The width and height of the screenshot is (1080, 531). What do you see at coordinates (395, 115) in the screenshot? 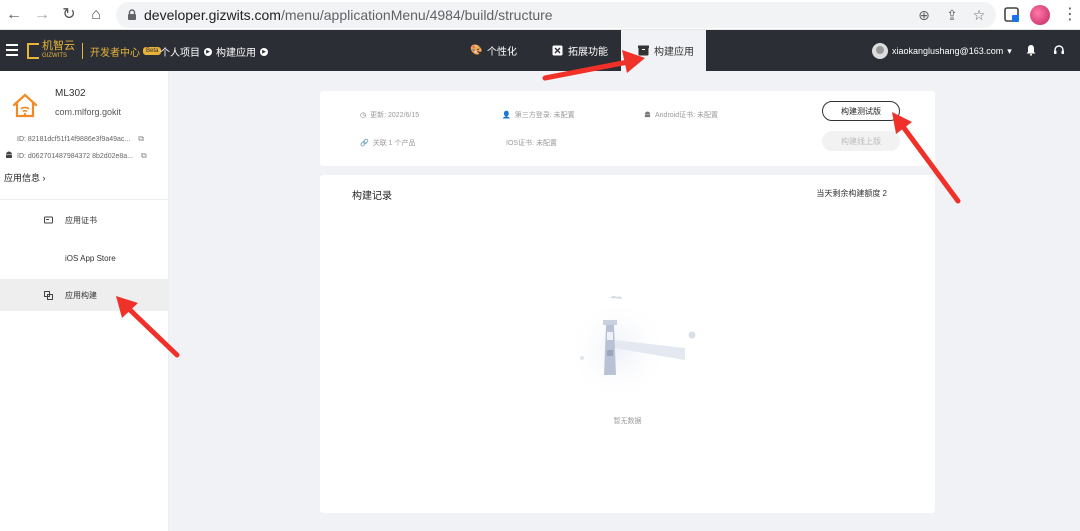
I see `update-date-text: 更新: 2022/6/15` at bounding box center [395, 115].